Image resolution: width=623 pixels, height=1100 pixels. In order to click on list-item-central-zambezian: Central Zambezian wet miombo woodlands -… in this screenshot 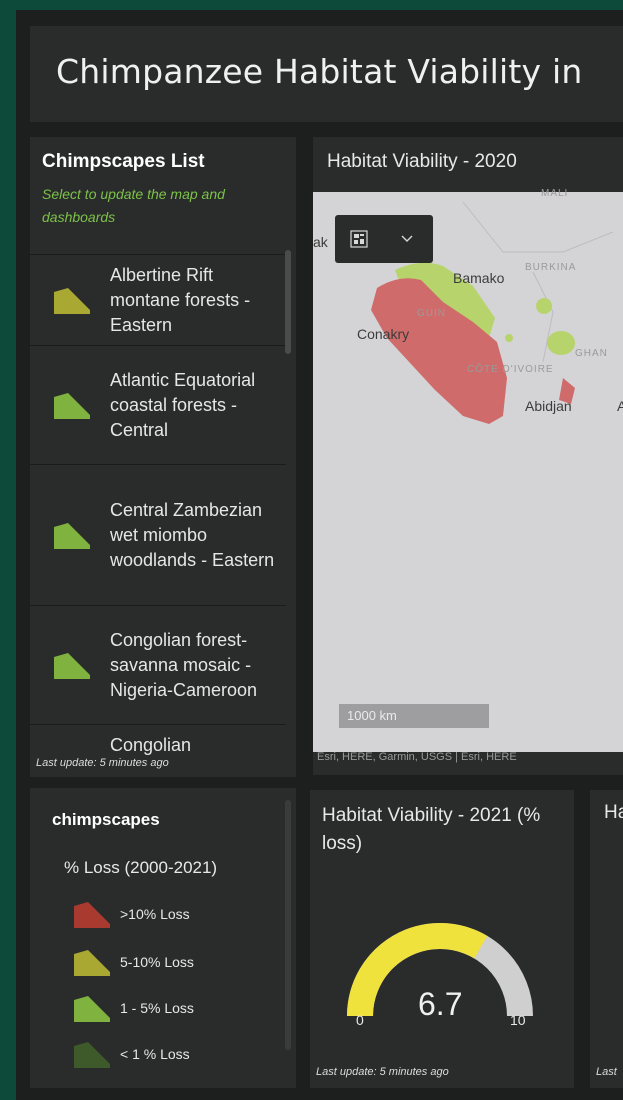, I will do `click(158, 534)`.